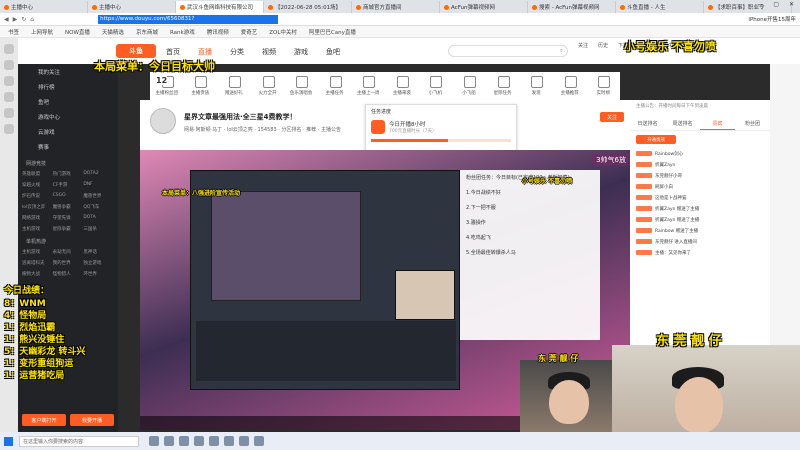 The width and height of the screenshot is (800, 450). What do you see at coordinates (15, 19) in the screenshot?
I see `forward-icon: ▶` at bounding box center [15, 19].